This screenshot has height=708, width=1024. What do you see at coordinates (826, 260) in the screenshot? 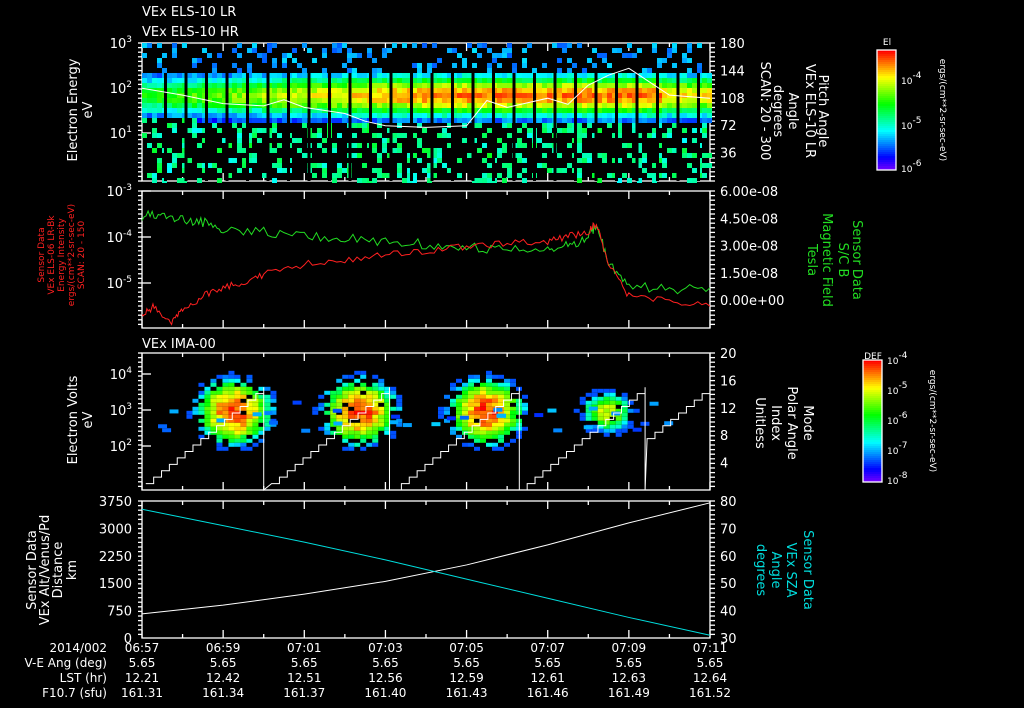
I see `panel2-y2label: Magnetic Field` at bounding box center [826, 260].